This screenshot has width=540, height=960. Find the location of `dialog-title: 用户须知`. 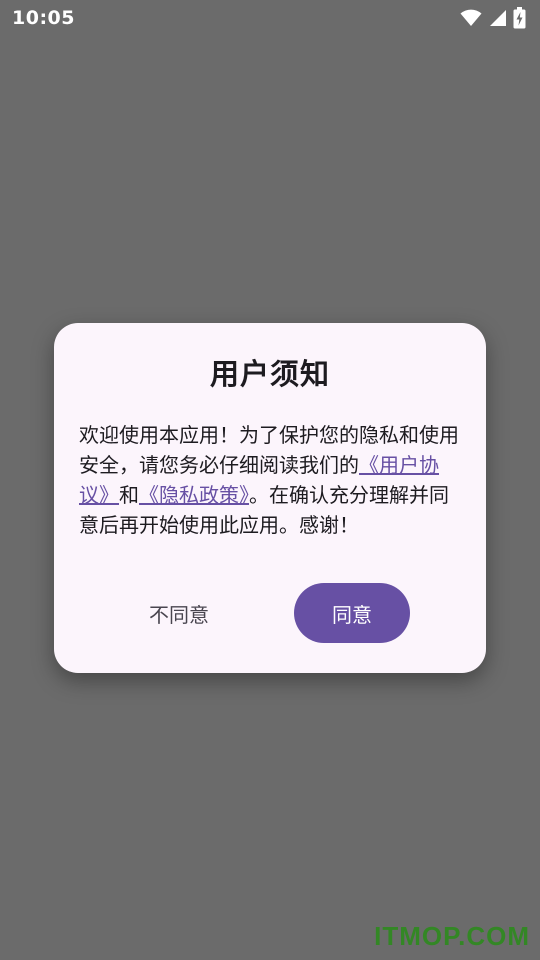

dialog-title: 用户须知 is located at coordinates (269, 374).